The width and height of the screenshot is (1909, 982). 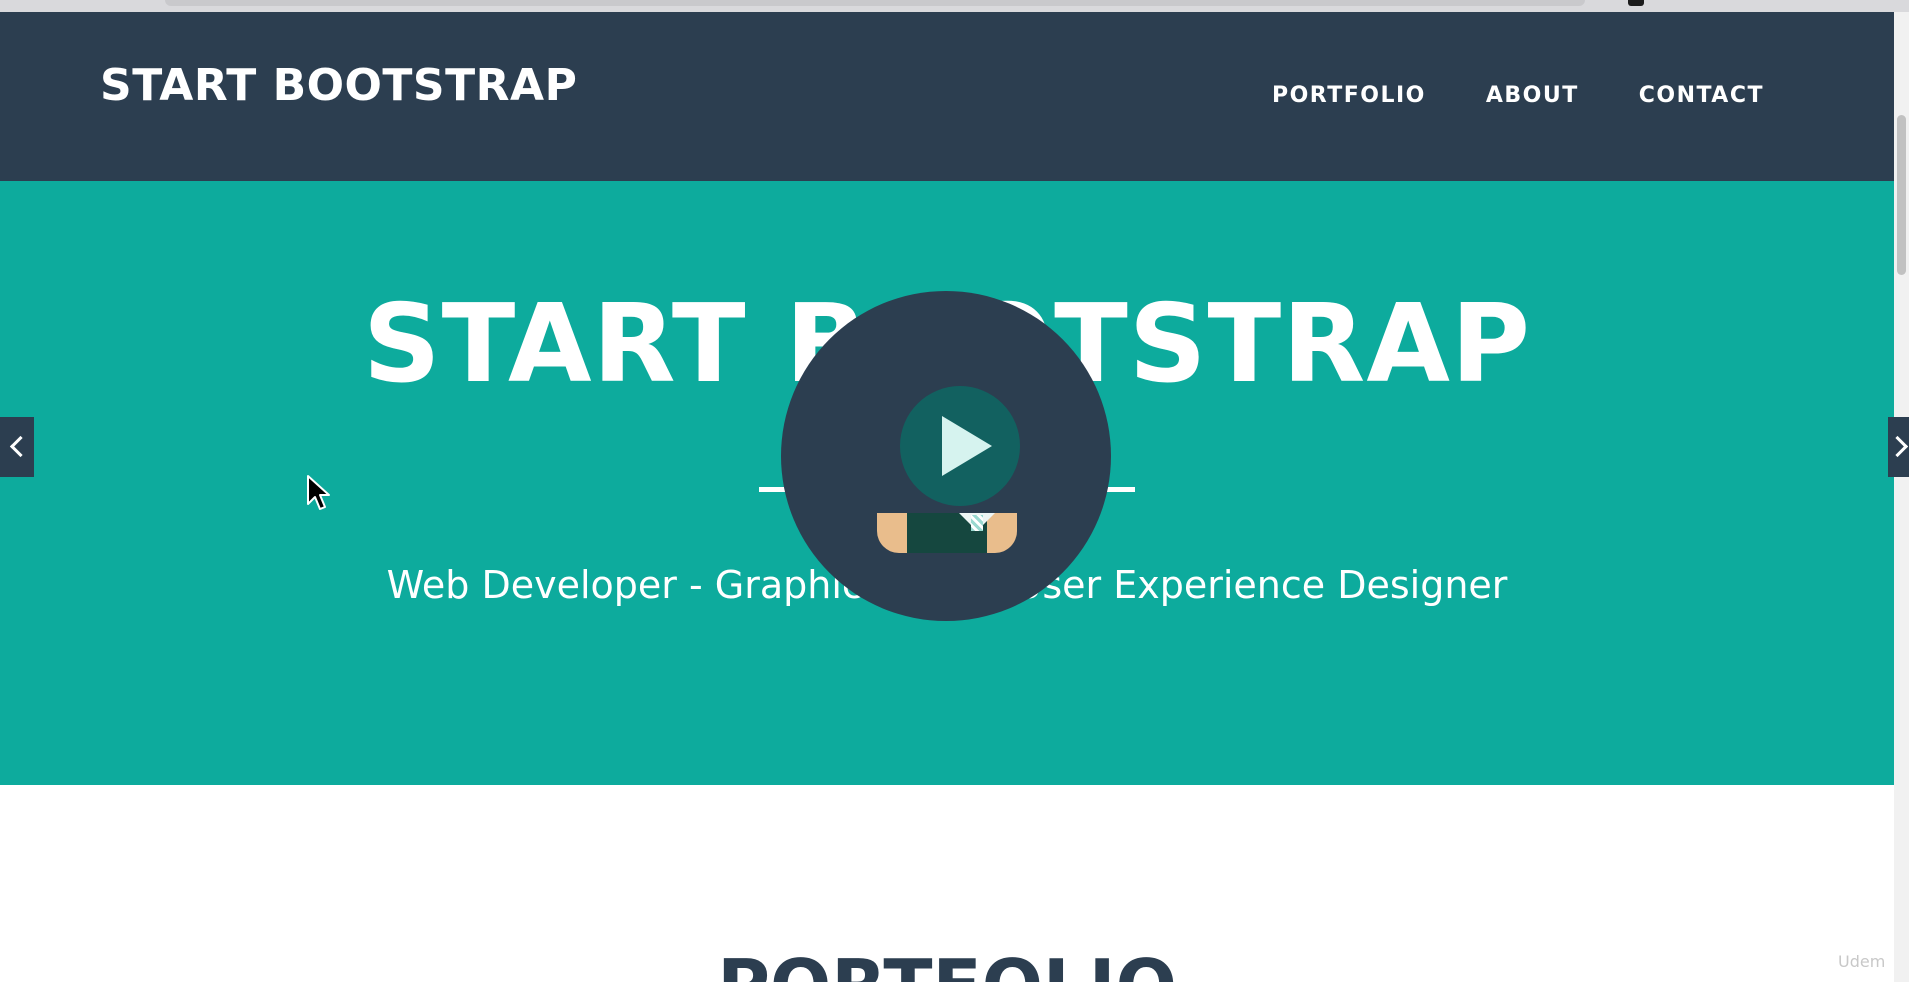 I want to click on mouse-cursor-icon, so click(x=319, y=494).